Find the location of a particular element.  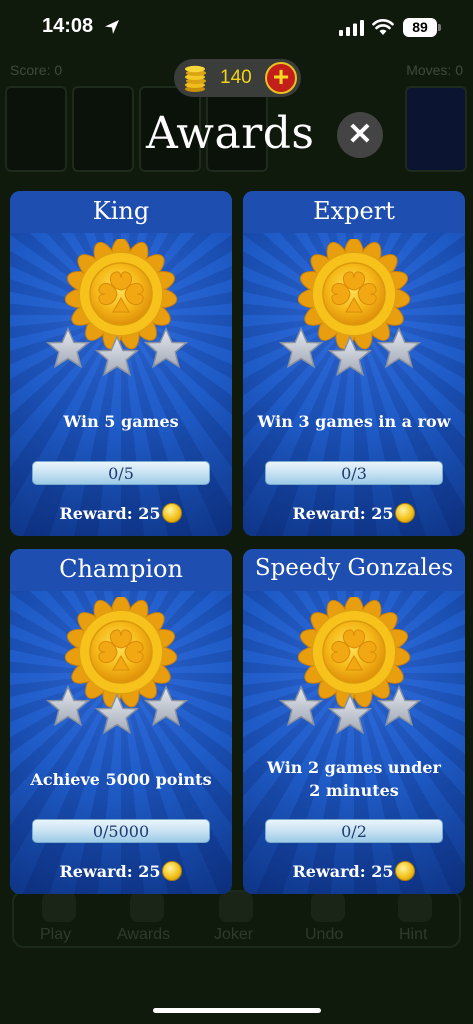

stock-pile is located at coordinates (436, 129).